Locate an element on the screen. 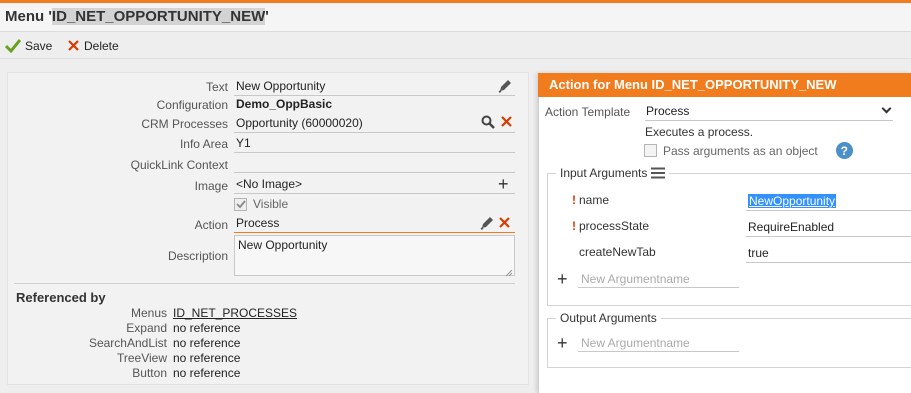  text-label: Text is located at coordinates (216, 87).